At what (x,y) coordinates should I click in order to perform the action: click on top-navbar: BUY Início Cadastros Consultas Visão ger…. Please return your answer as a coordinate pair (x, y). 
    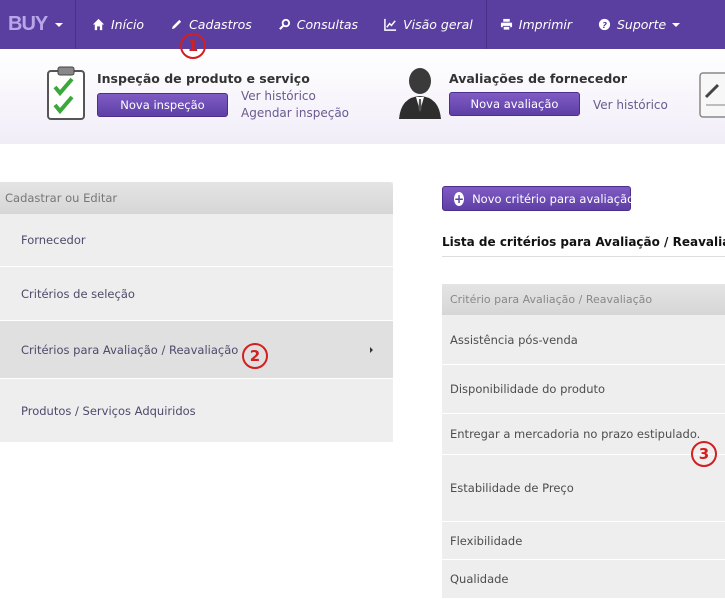
    Looking at the image, I should click on (362, 24).